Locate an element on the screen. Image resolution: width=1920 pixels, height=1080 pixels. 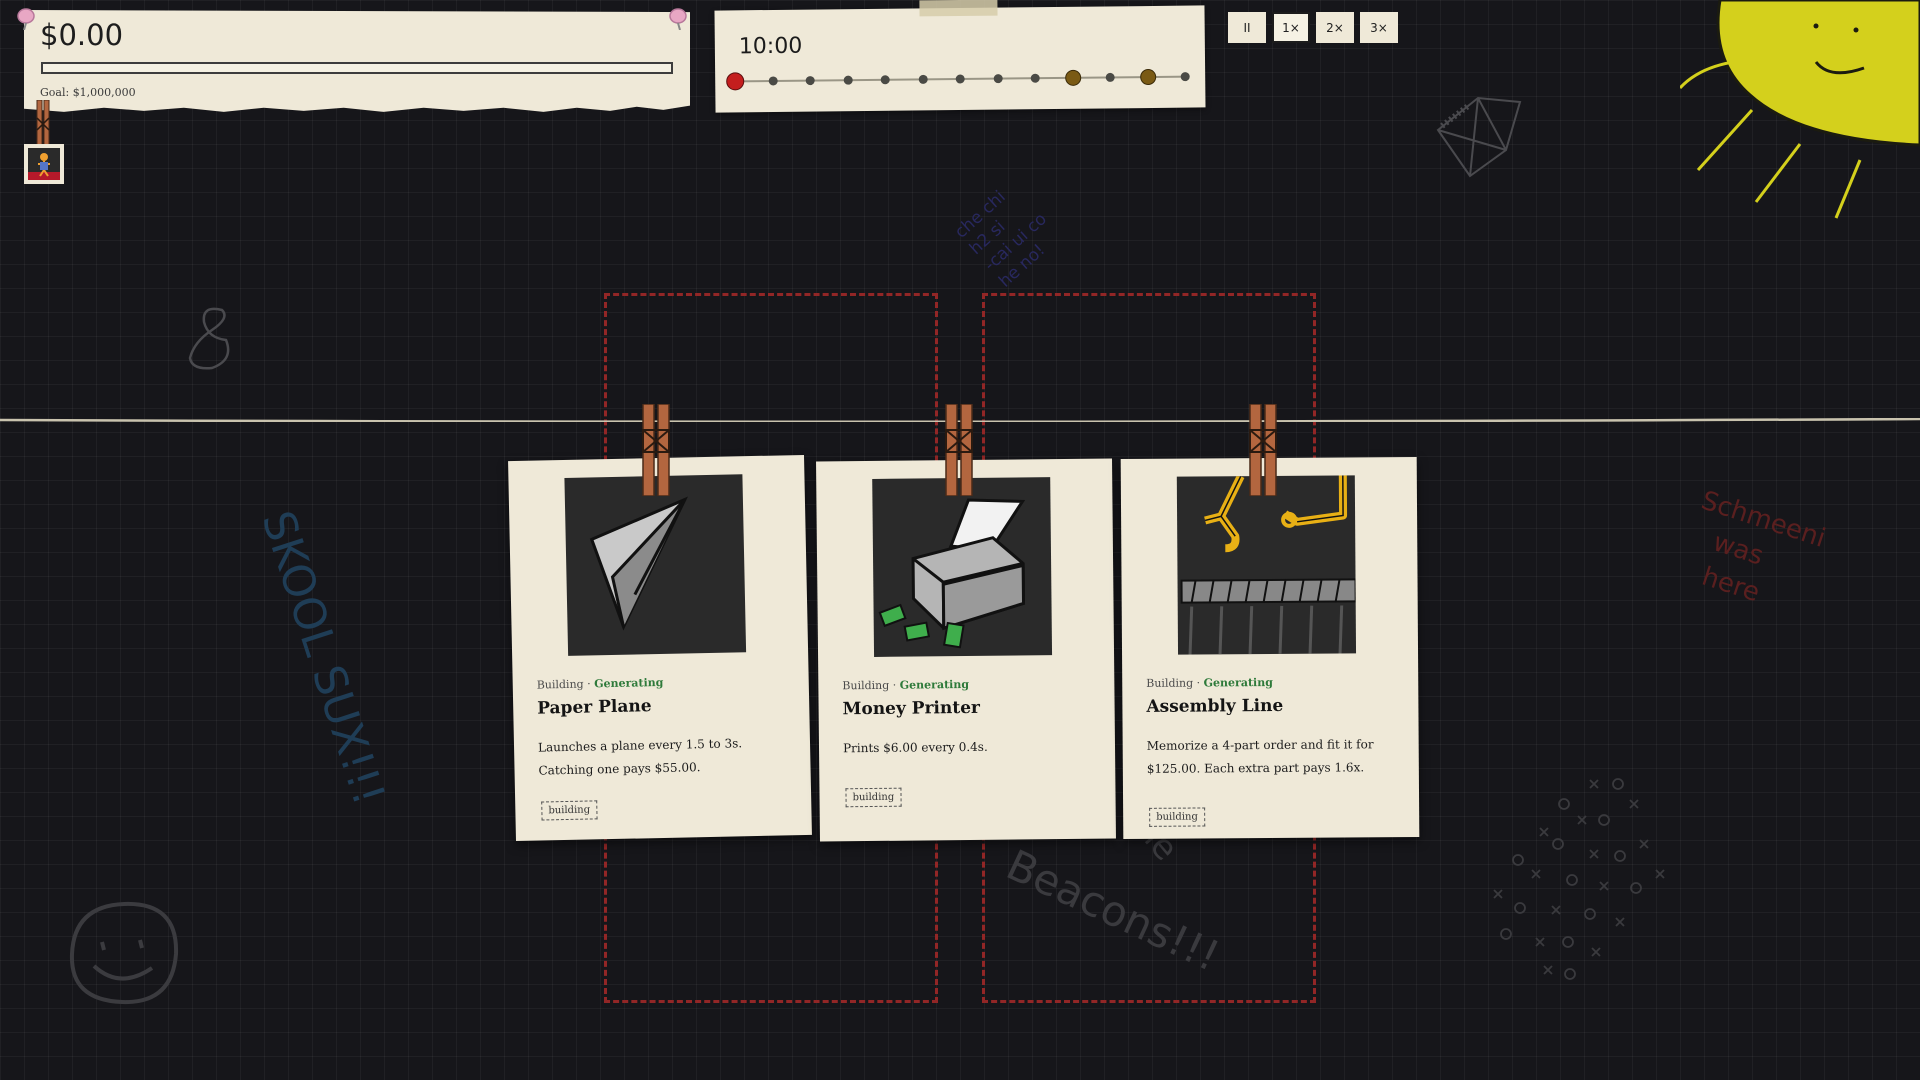
scribble-line-4: he no! is located at coordinates (1022, 266).